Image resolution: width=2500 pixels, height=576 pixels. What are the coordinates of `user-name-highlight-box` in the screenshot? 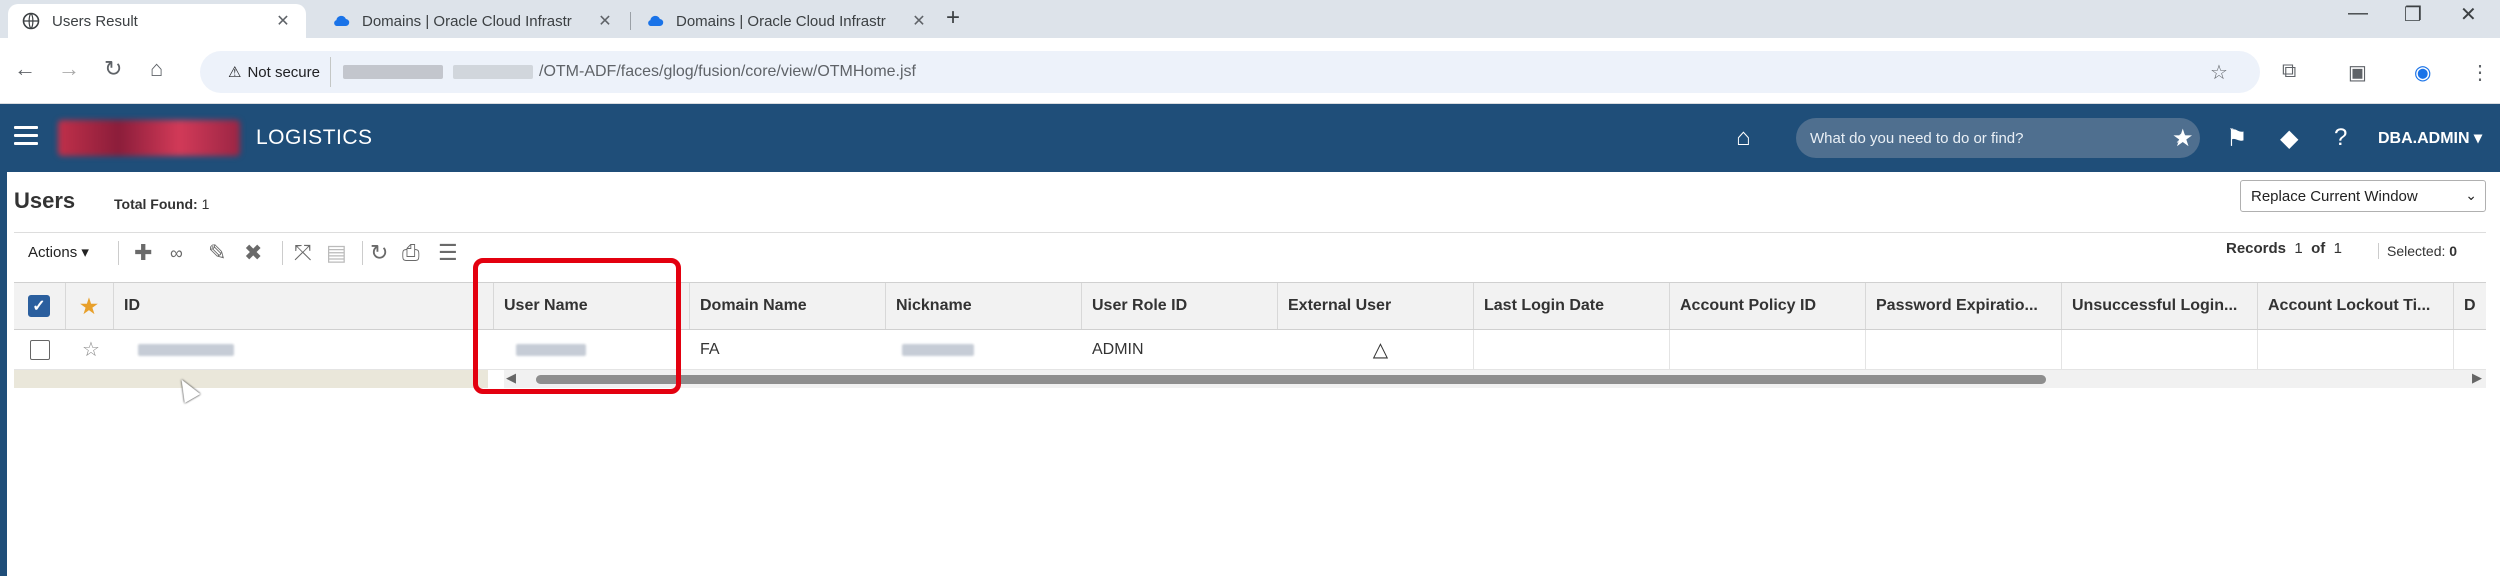 It's located at (577, 326).